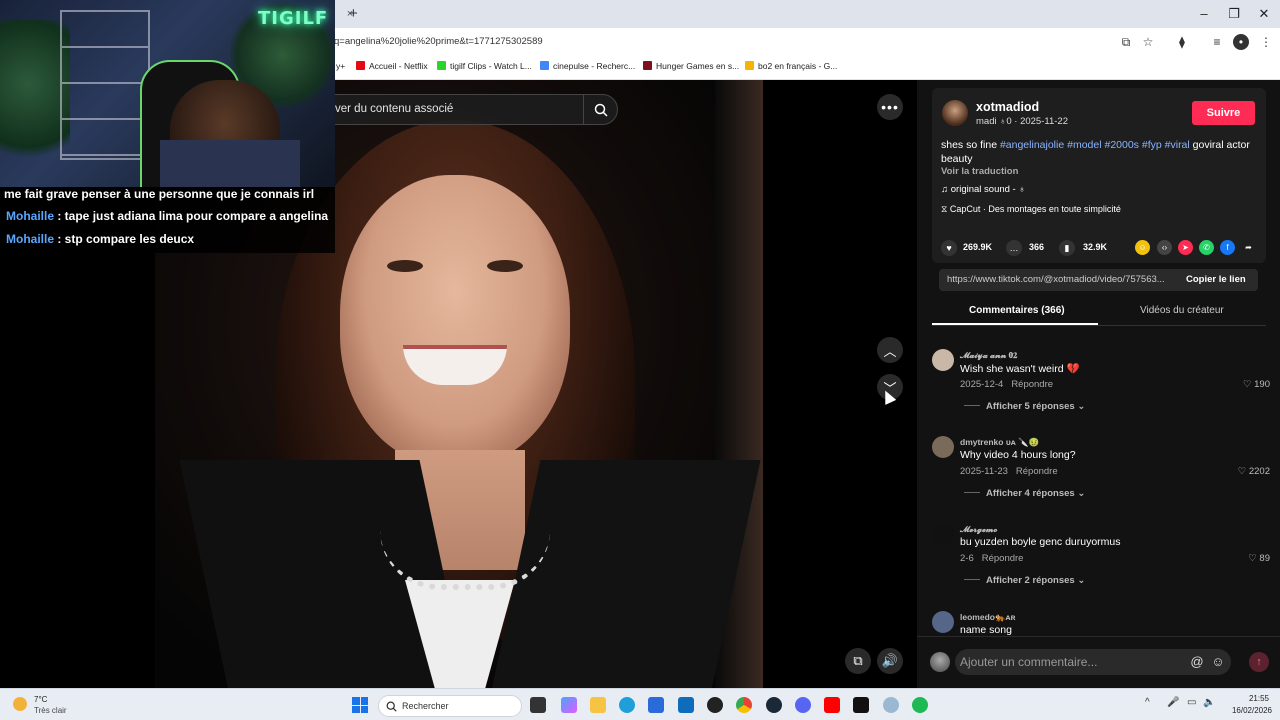  Describe the element at coordinates (1032, 145) in the screenshot. I see `hashtag-link: #angelinajolie` at that location.